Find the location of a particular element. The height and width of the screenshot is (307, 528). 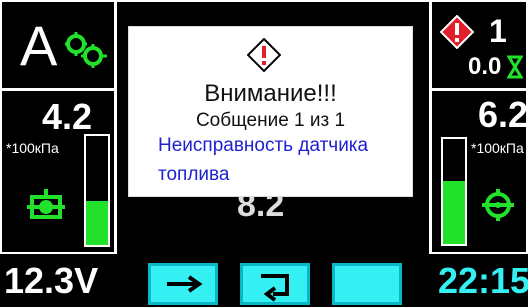

warning-diamond-icon is located at coordinates (457, 32).